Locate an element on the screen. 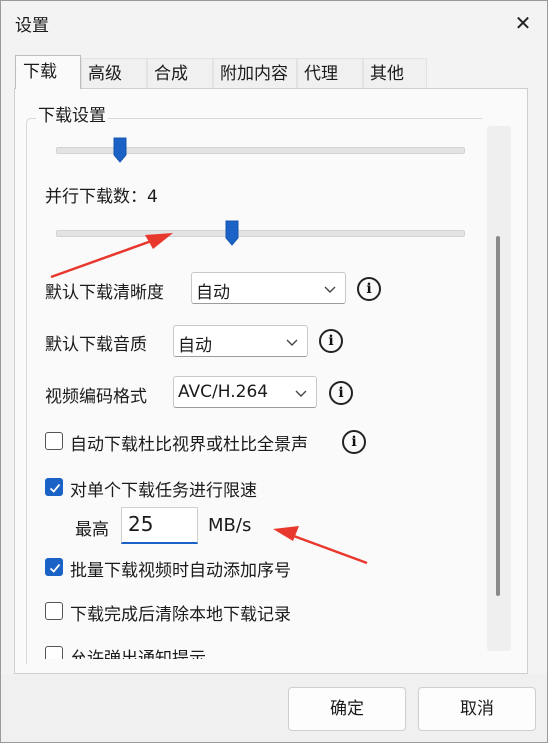  quality-select: 自动 is located at coordinates (268, 288).